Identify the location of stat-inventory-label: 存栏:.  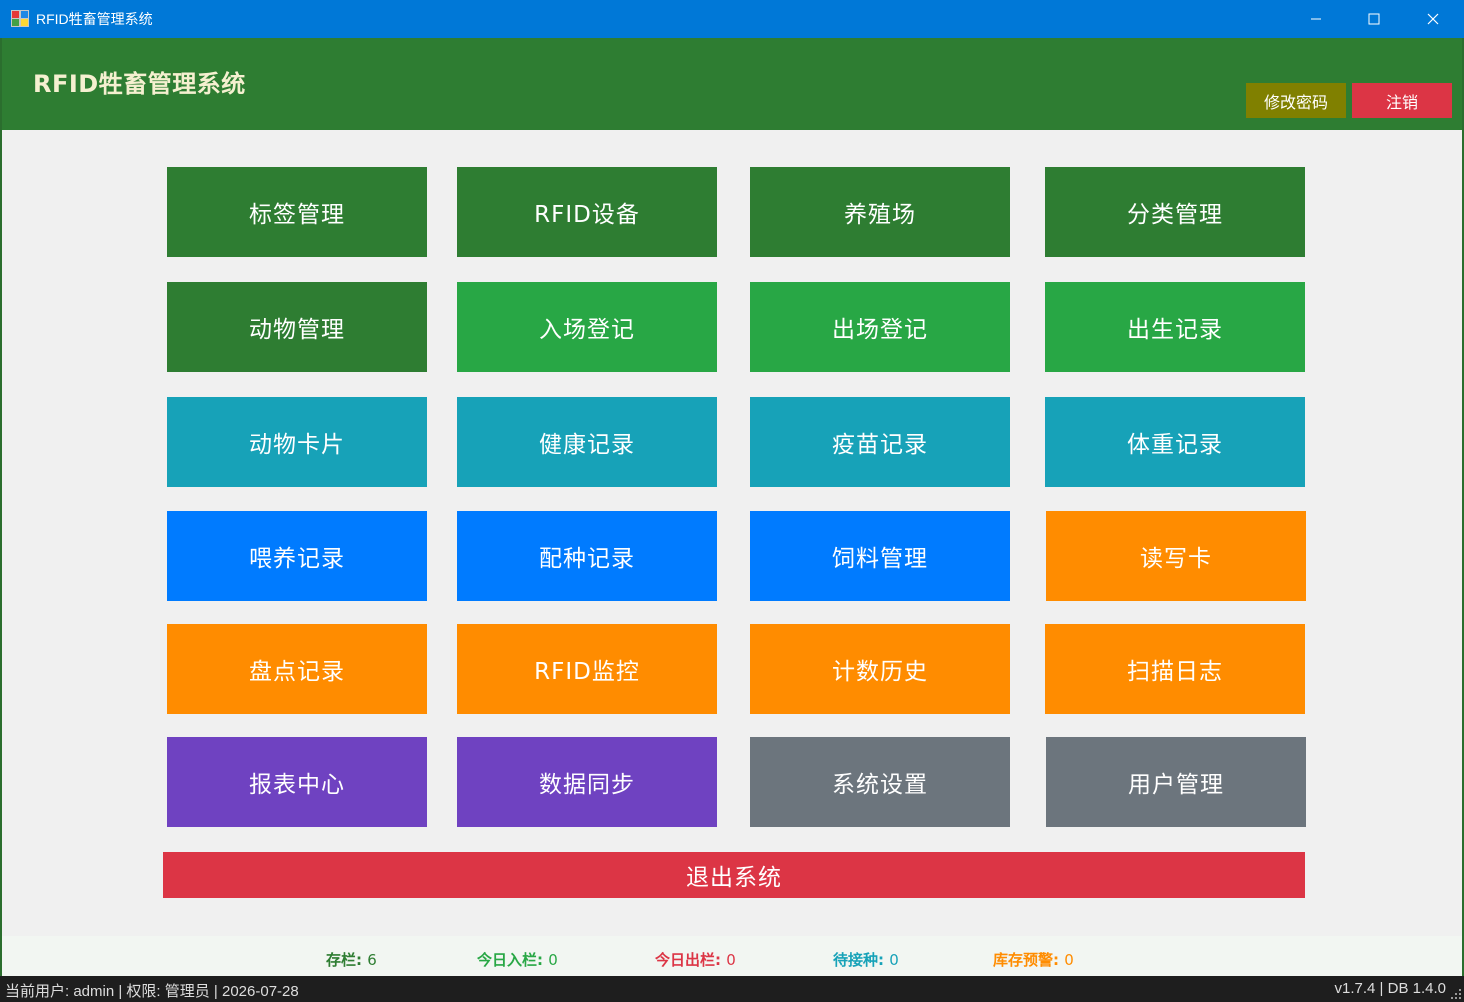
(344, 960).